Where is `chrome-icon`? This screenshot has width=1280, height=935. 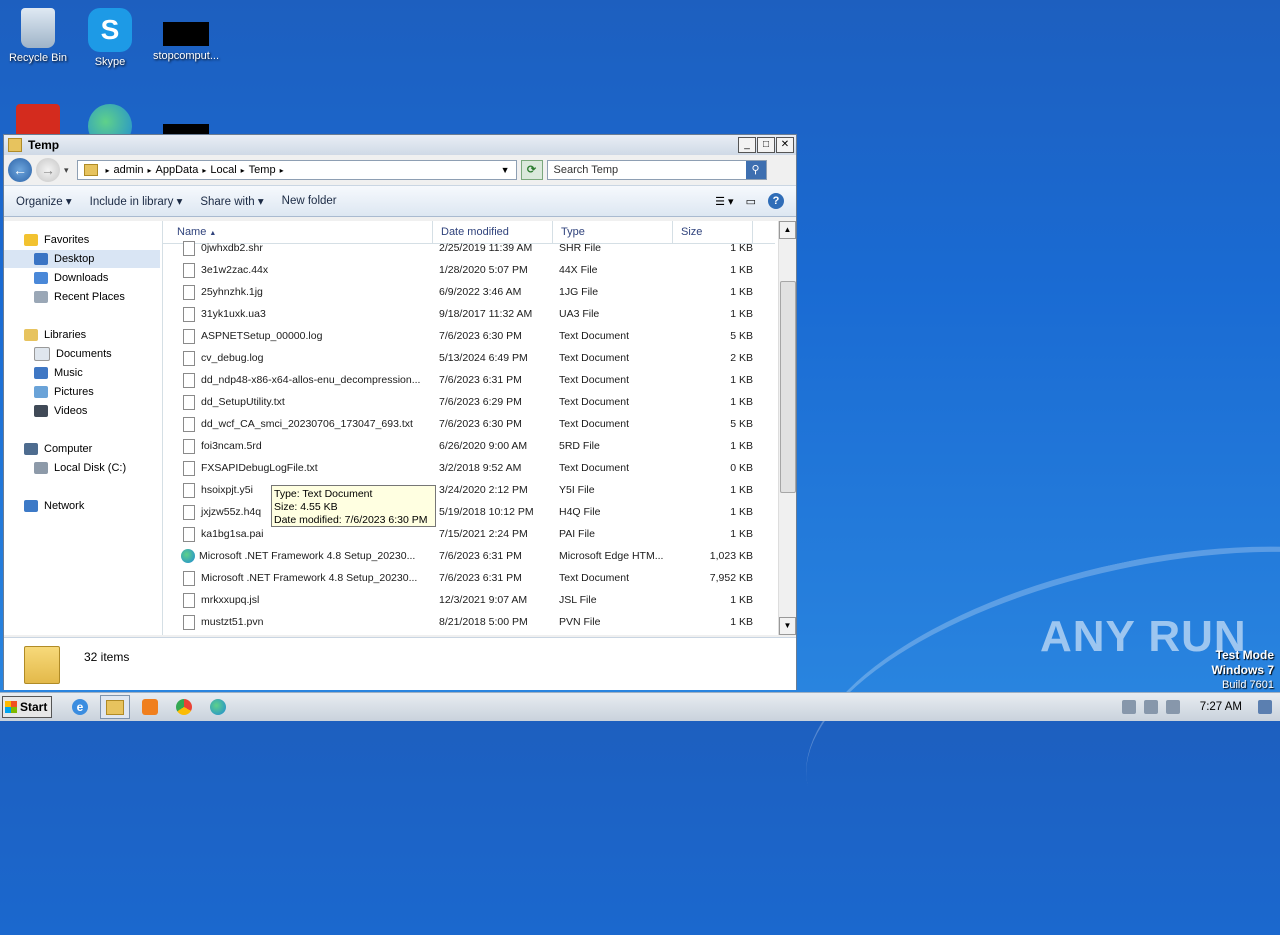
chrome-icon is located at coordinates (184, 707).